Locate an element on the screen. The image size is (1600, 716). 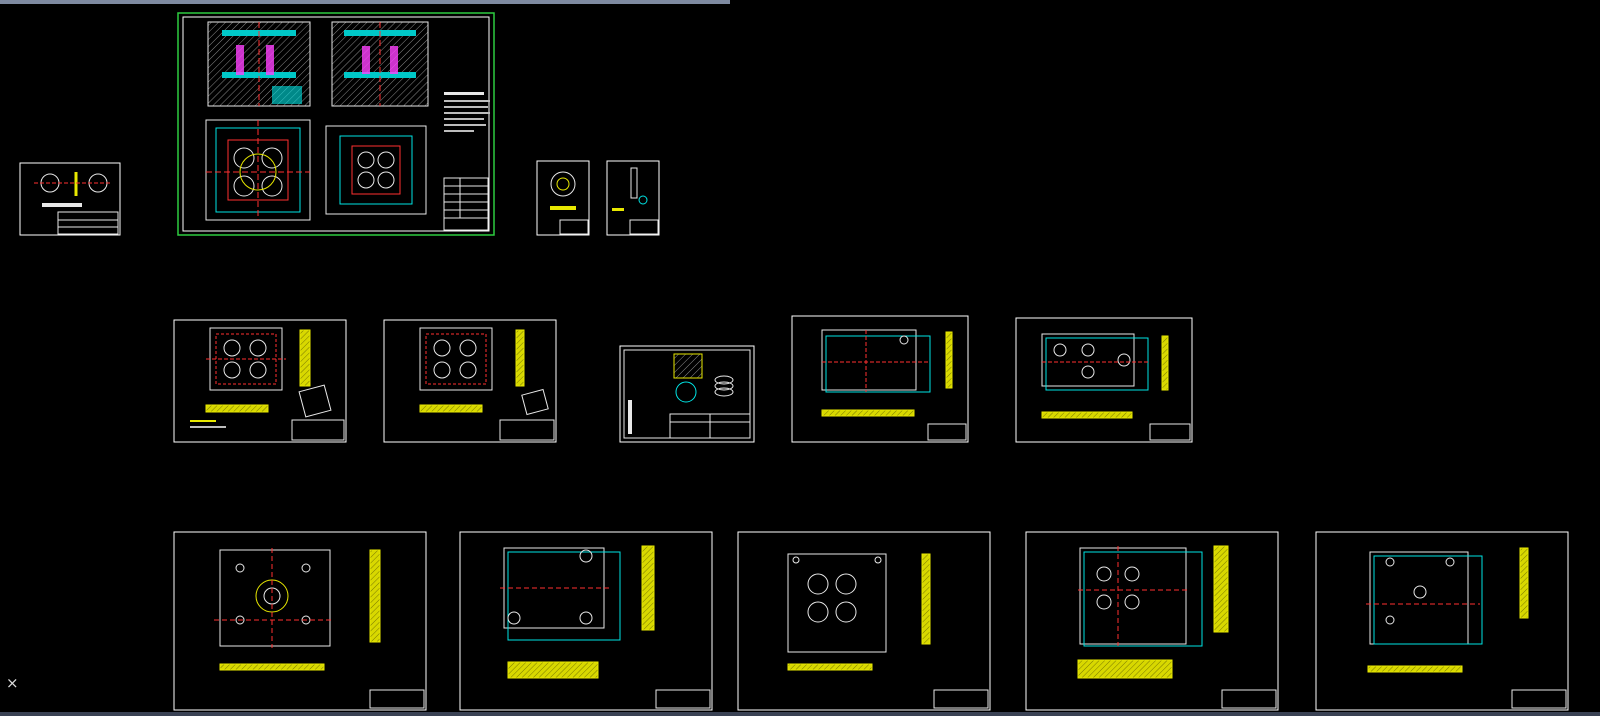
status-strip is located at coordinates (800, 714).